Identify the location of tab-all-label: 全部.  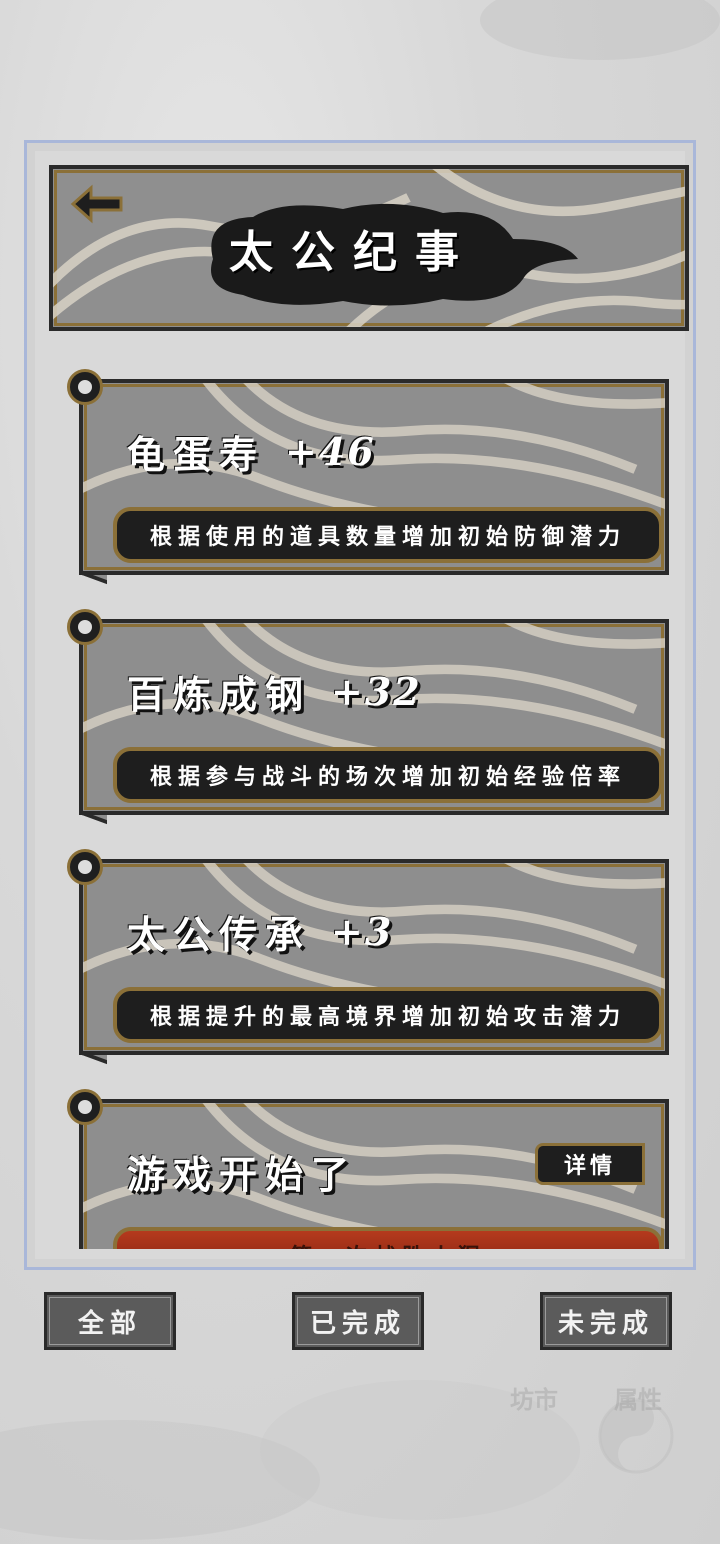
(109, 1323).